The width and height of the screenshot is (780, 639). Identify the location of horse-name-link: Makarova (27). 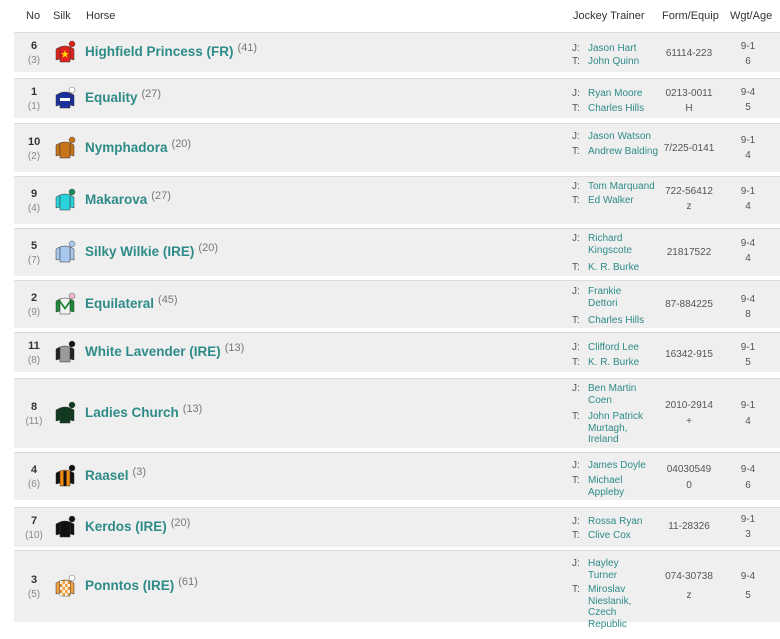
(128, 198).